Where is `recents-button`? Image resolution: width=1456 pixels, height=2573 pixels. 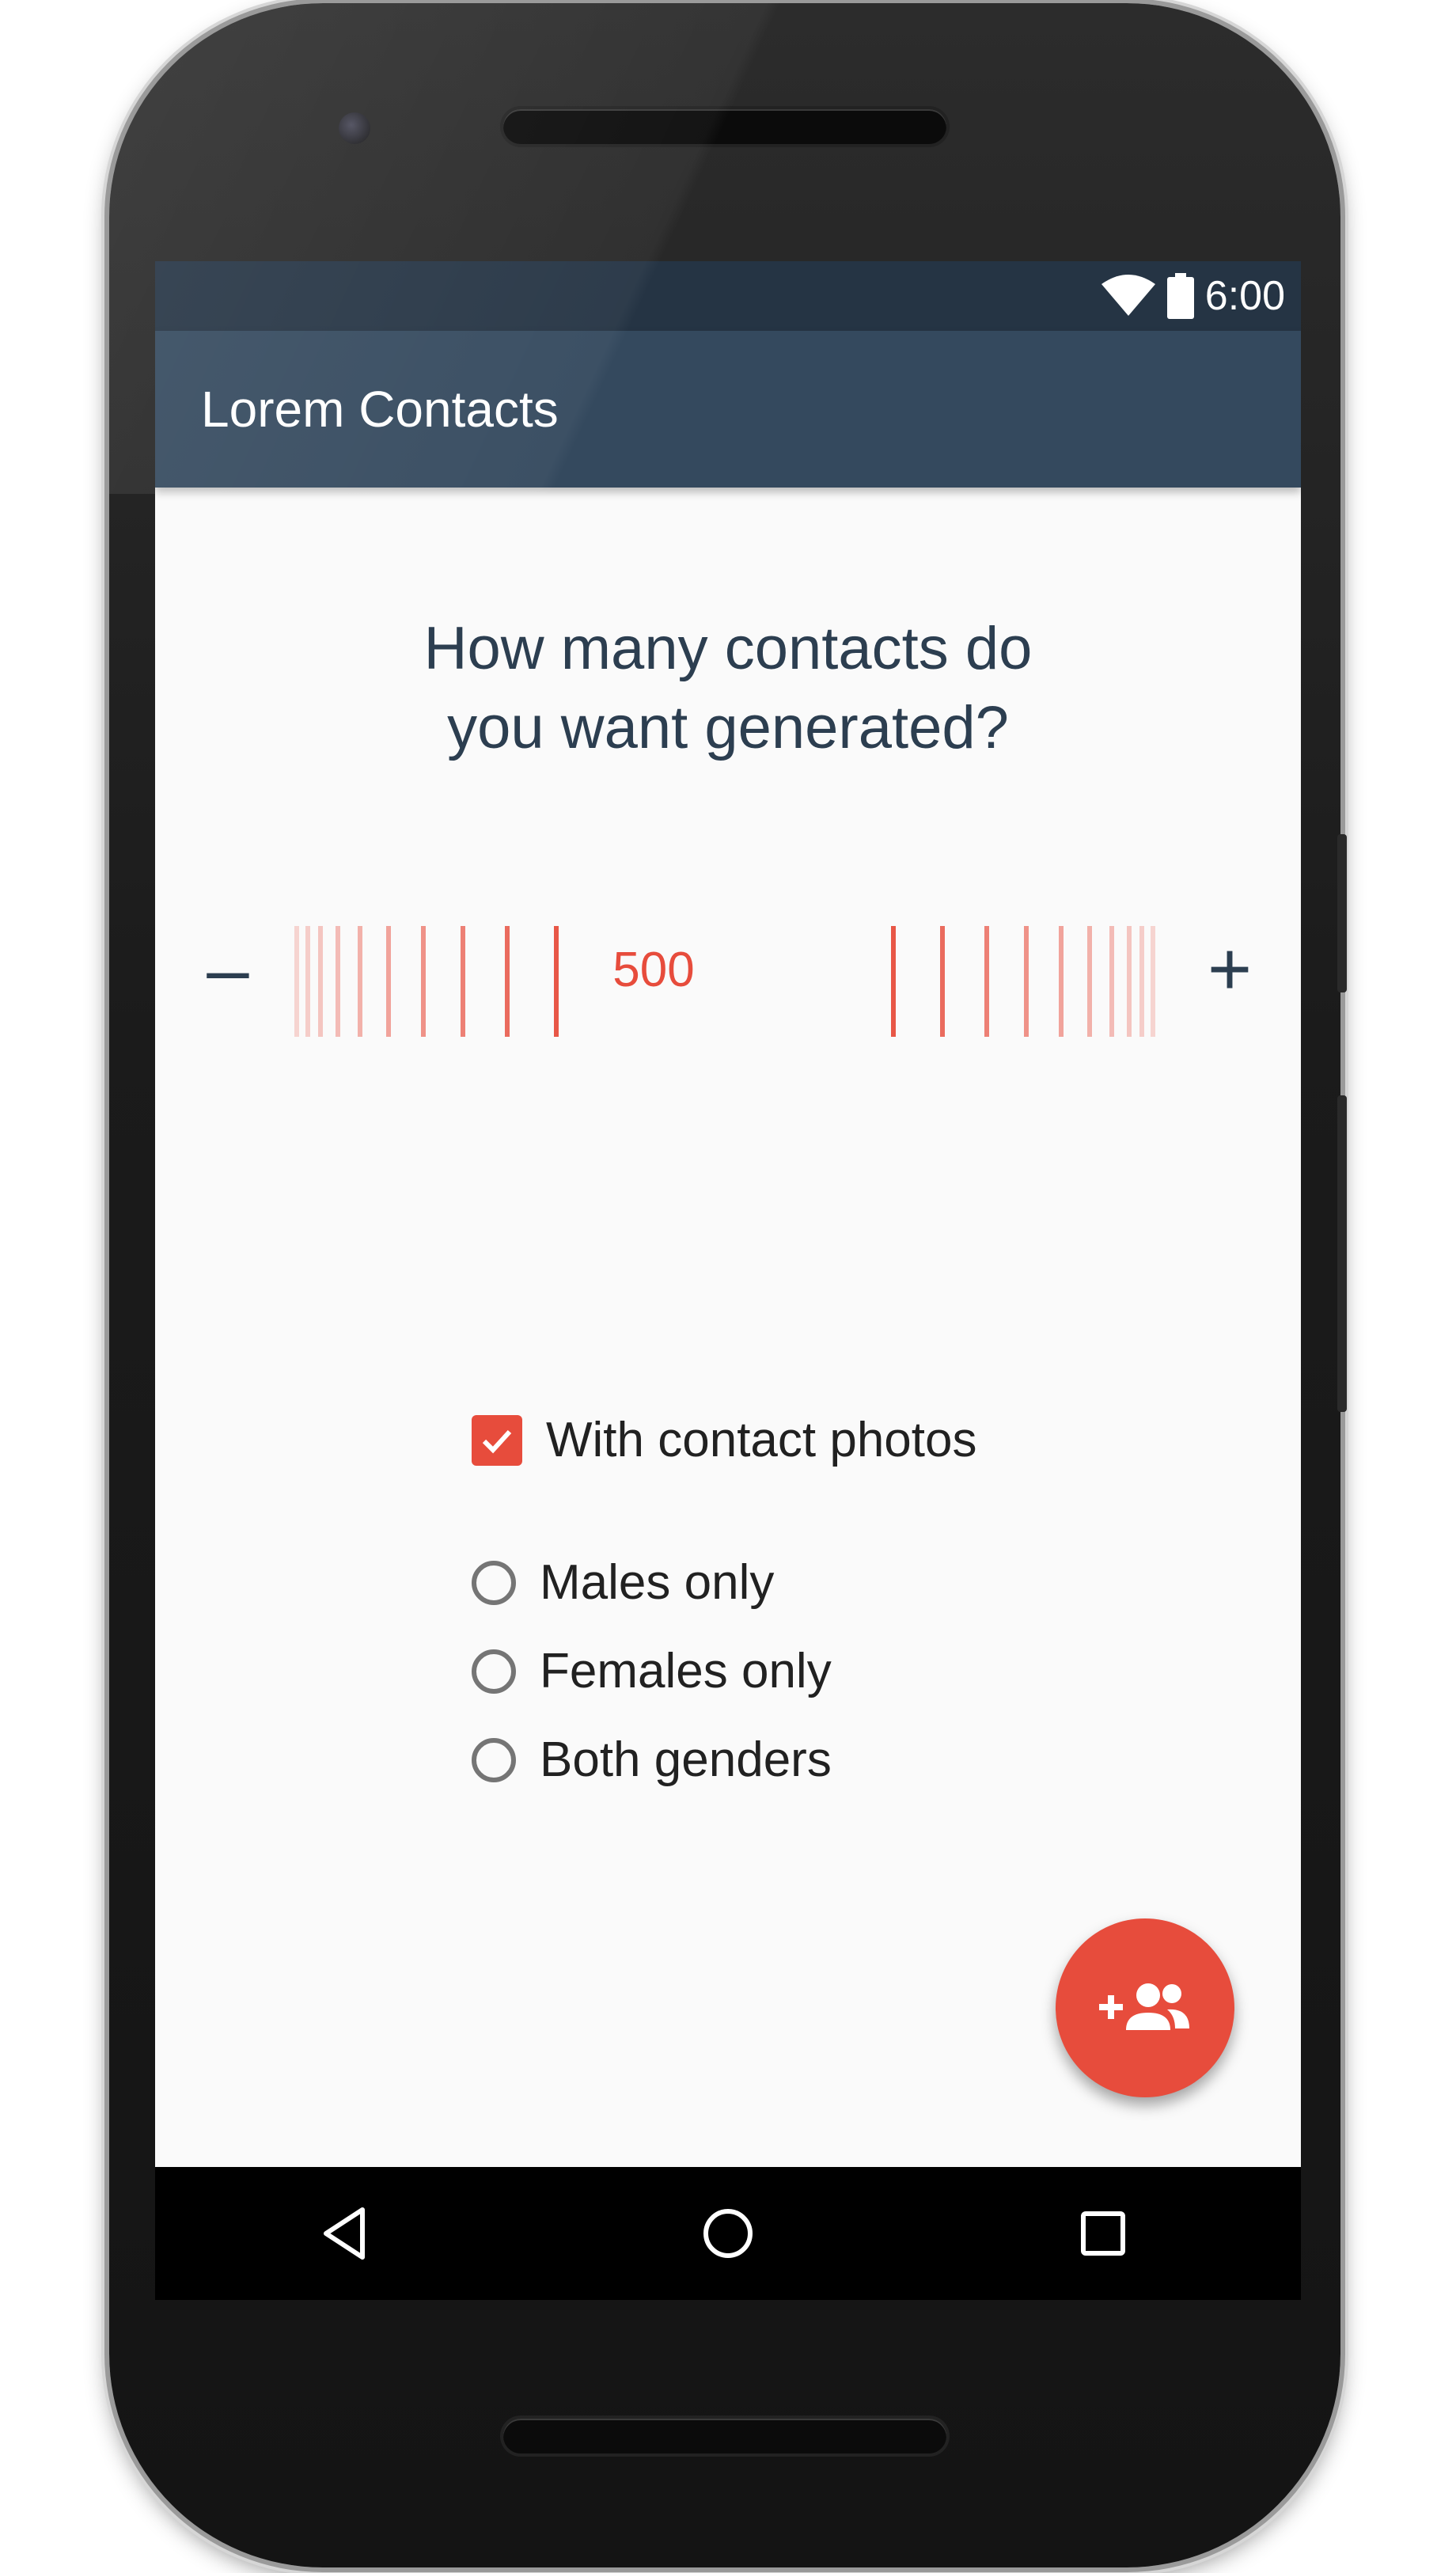
recents-button is located at coordinates (1103, 2233).